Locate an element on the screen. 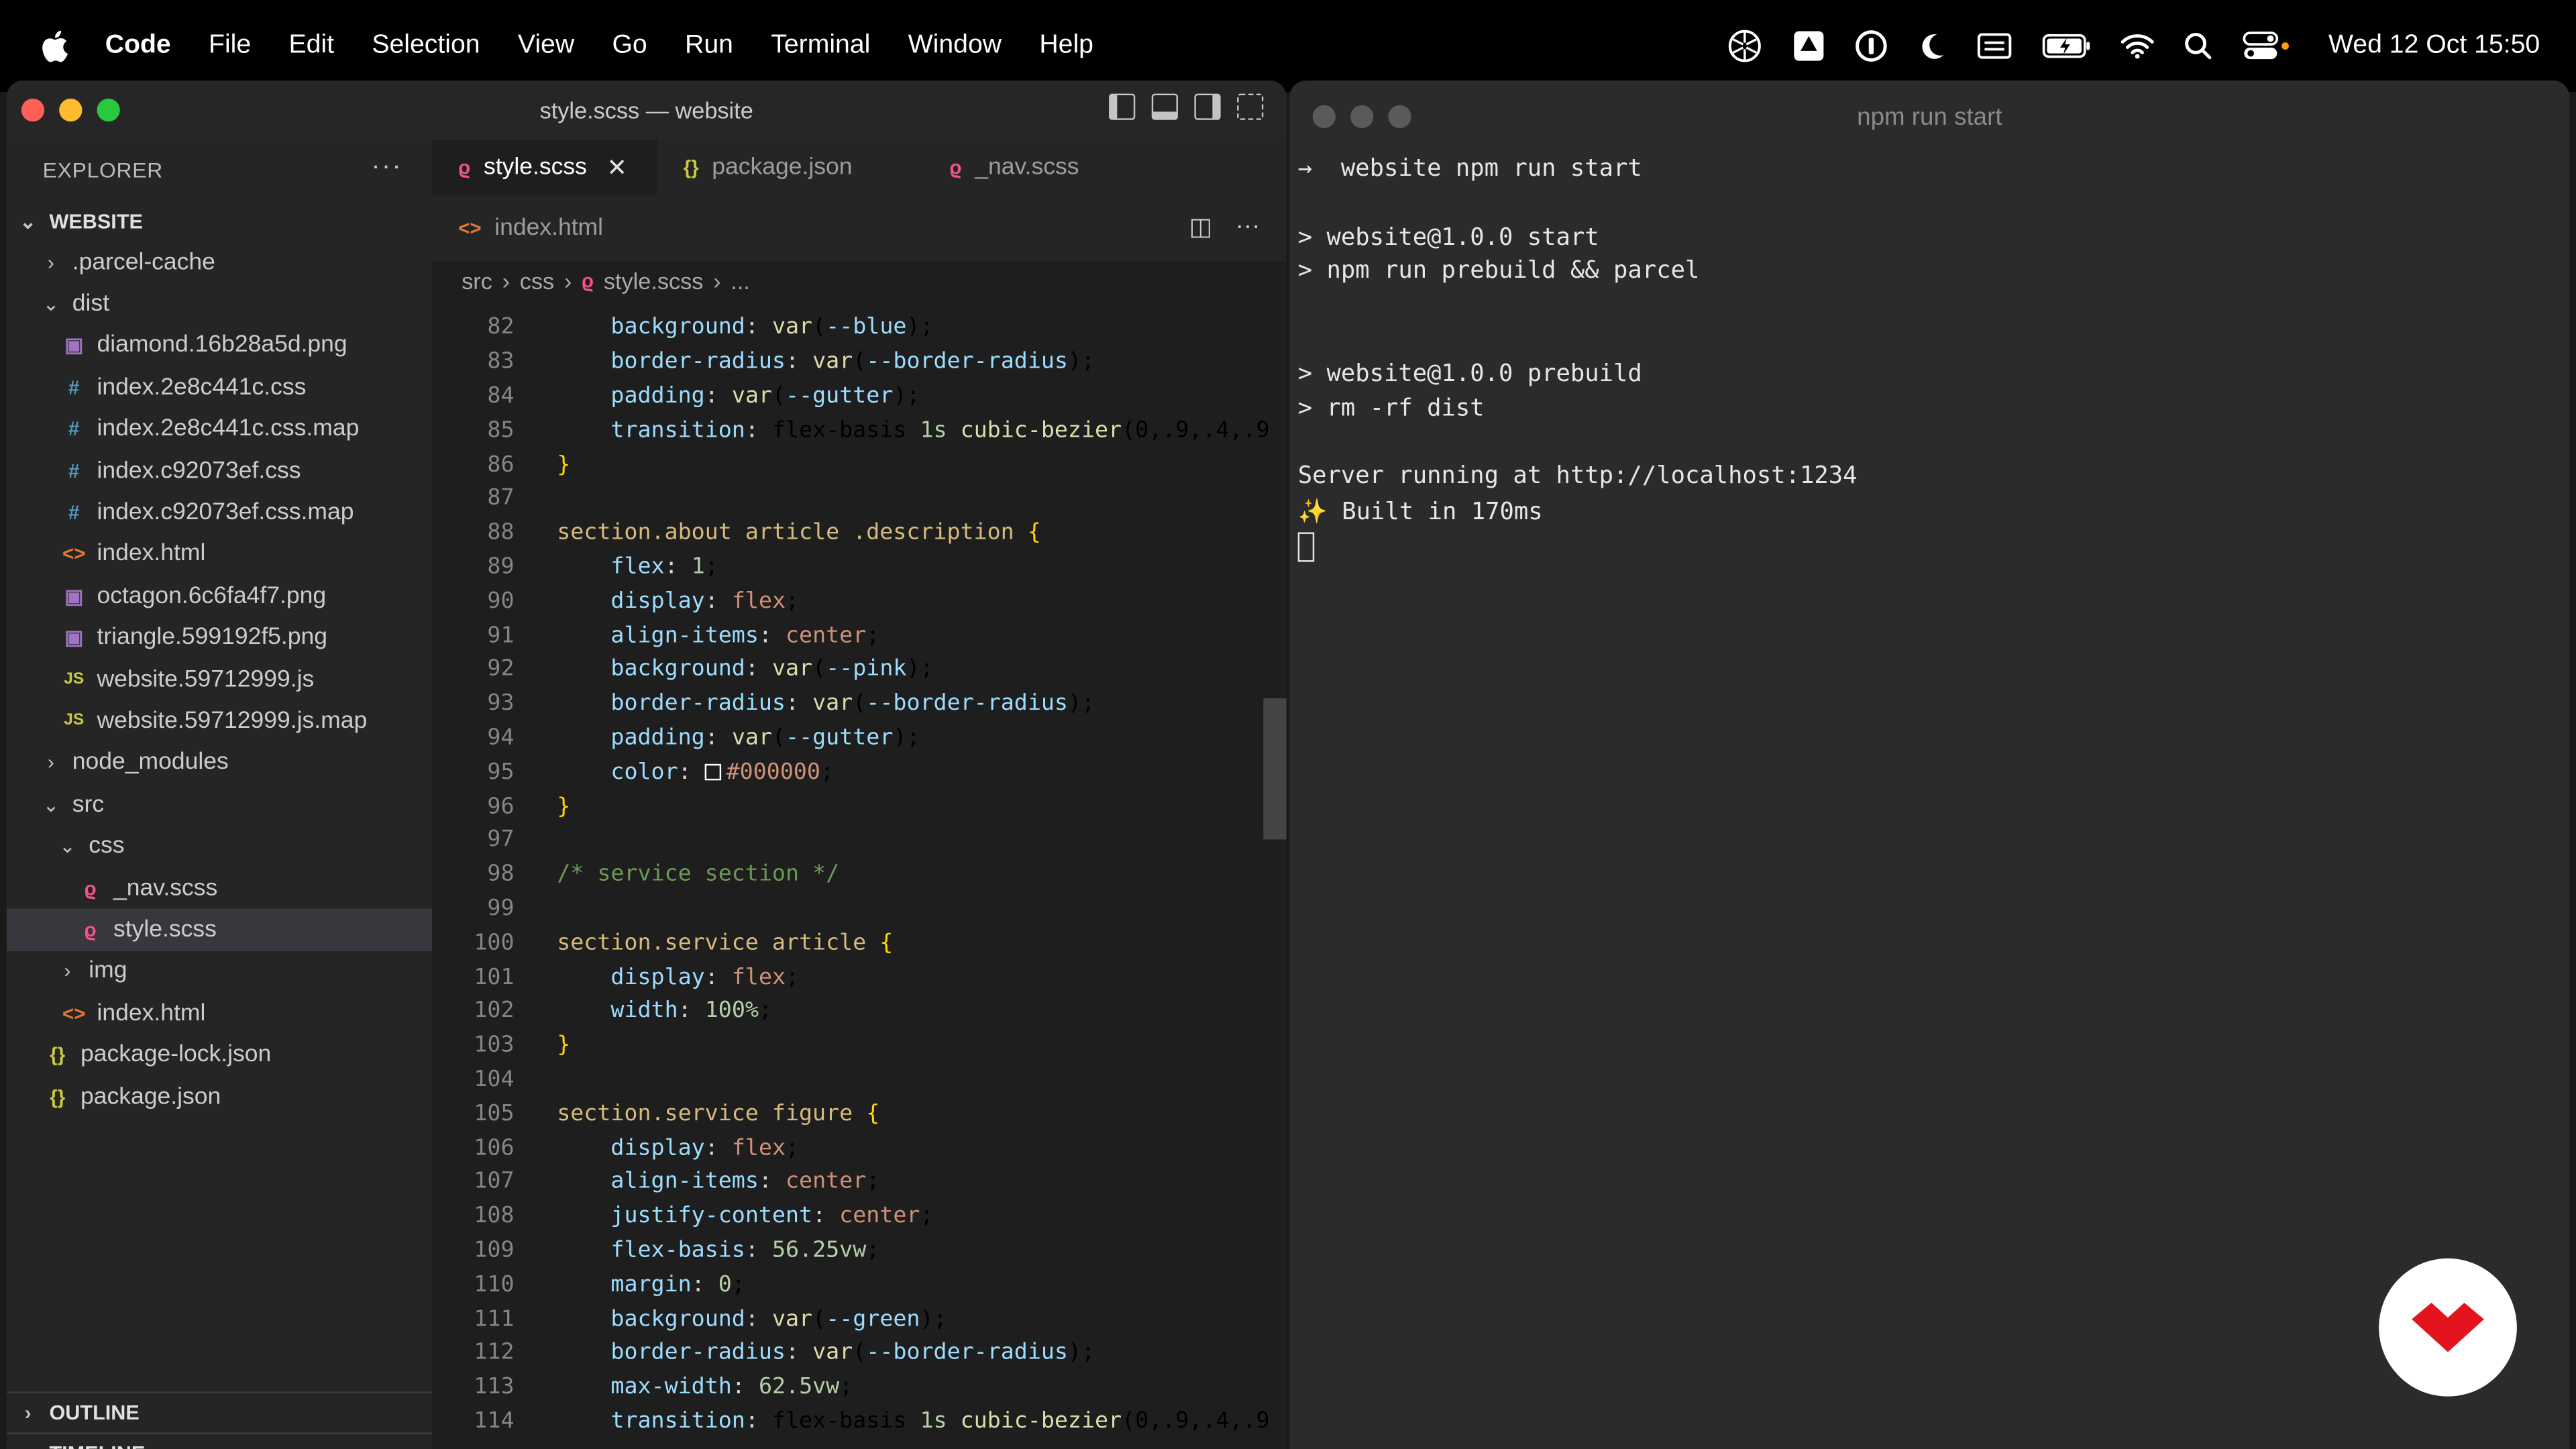 The height and width of the screenshot is (1449, 2576). code-line: 112 border-radius: var(--border-radius); is located at coordinates (859, 1353).